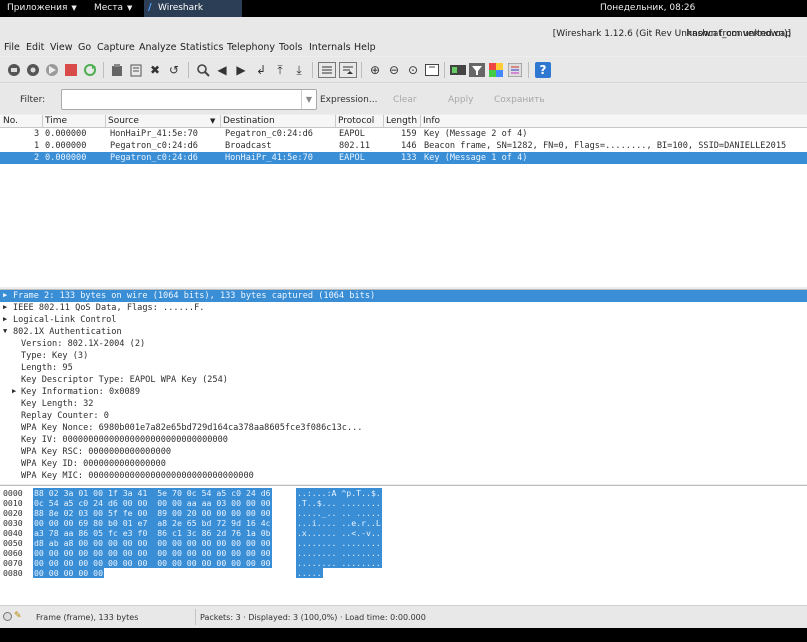 The width and height of the screenshot is (807, 642). What do you see at coordinates (10, 121) in the screenshot?
I see `column-no: No.` at bounding box center [10, 121].